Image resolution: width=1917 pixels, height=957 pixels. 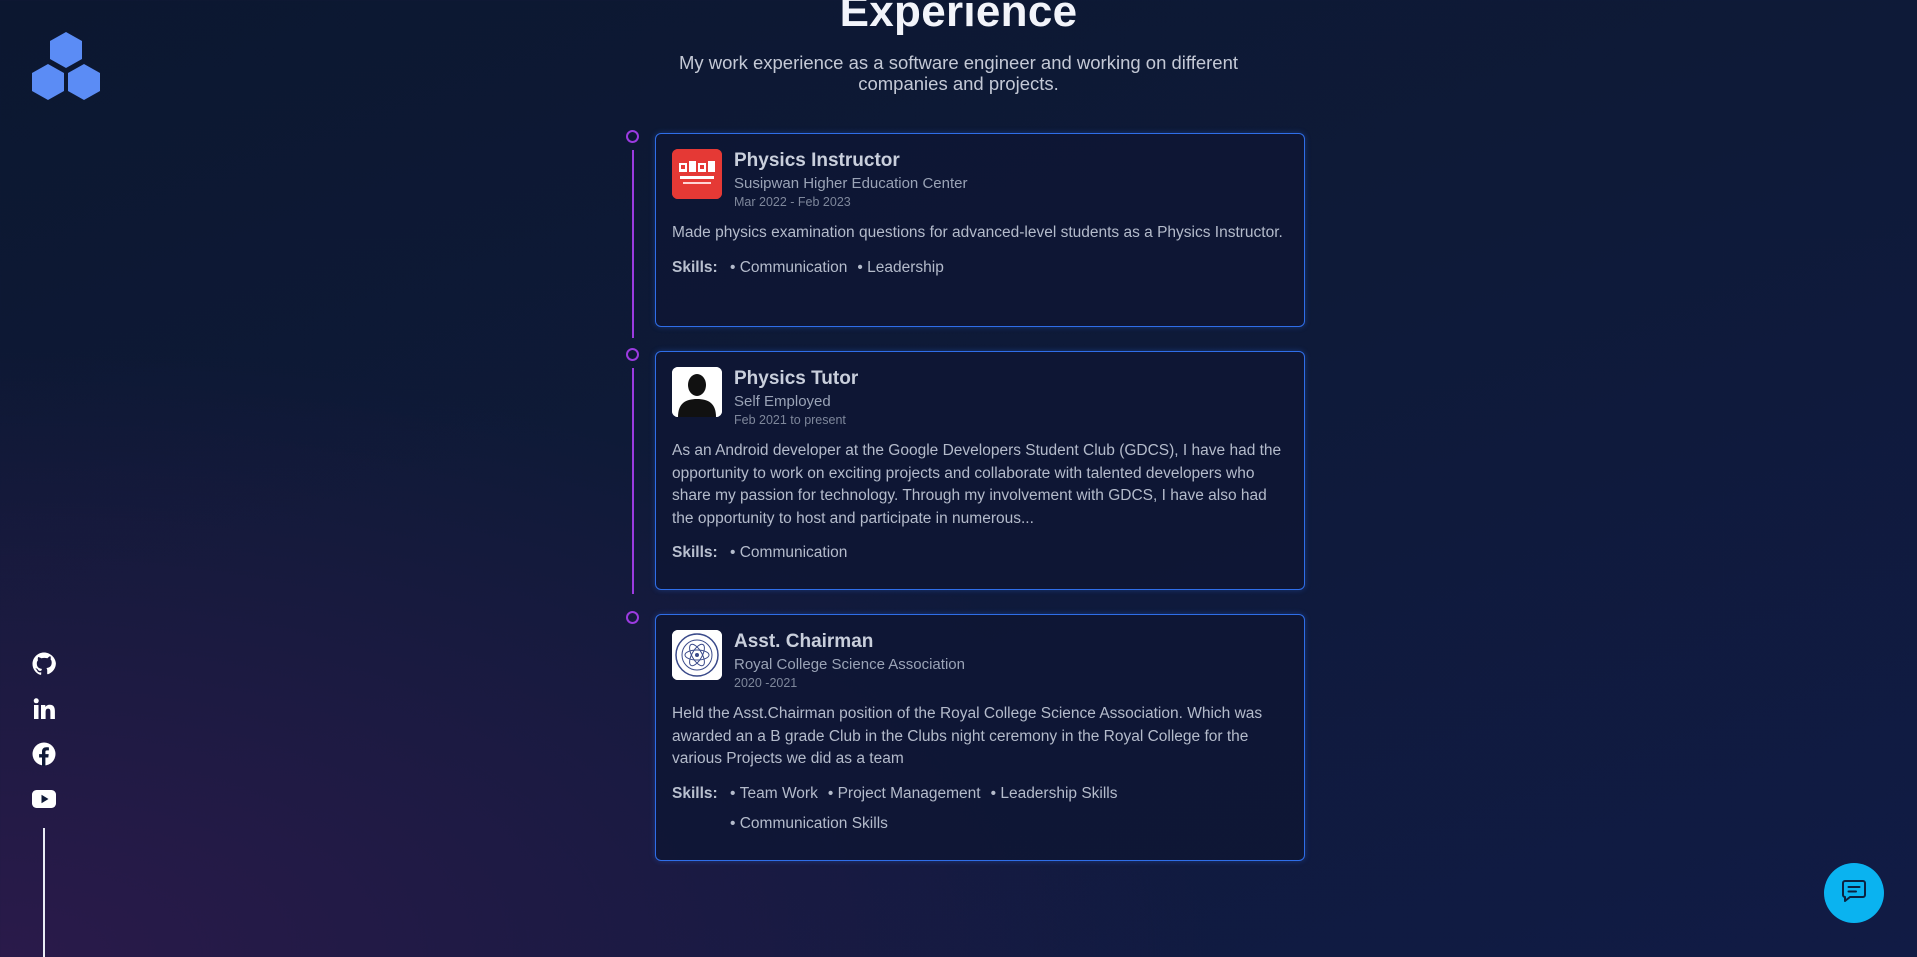 What do you see at coordinates (958, 18) in the screenshot?
I see `page-title: Experience` at bounding box center [958, 18].